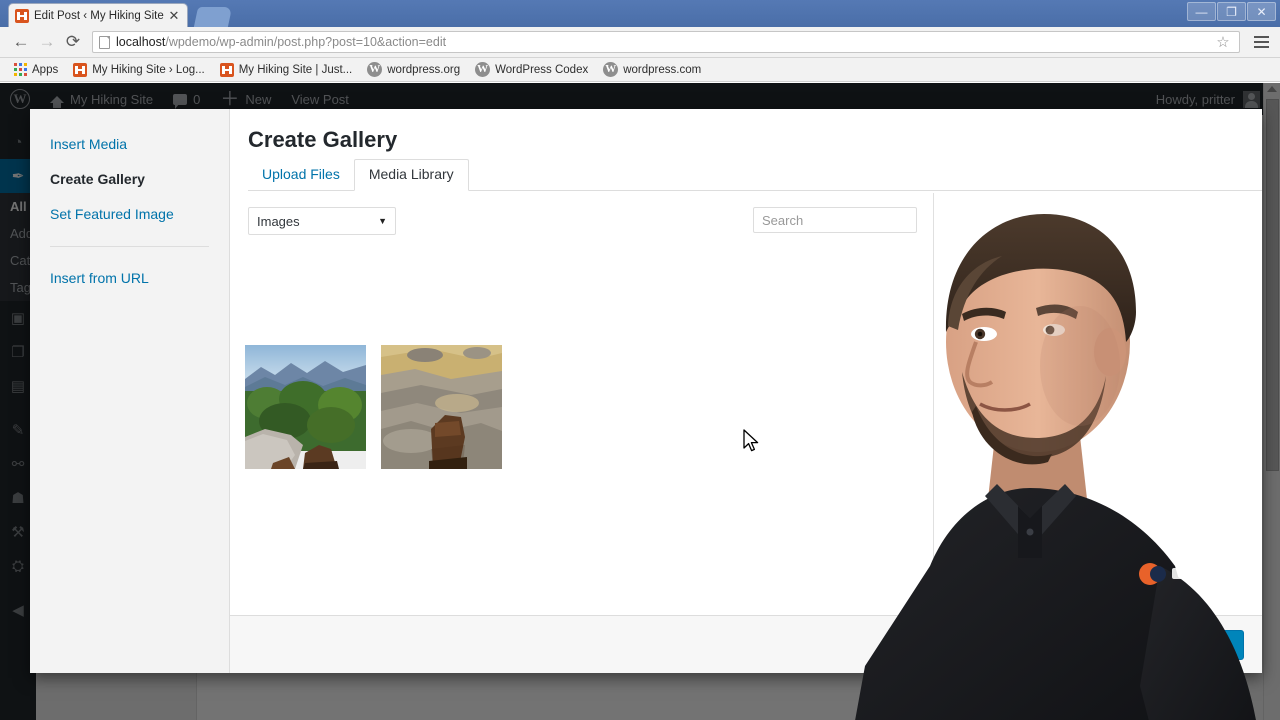 This screenshot has width=1280, height=720. I want to click on forward-arrow-icon: →, so click(47, 41).